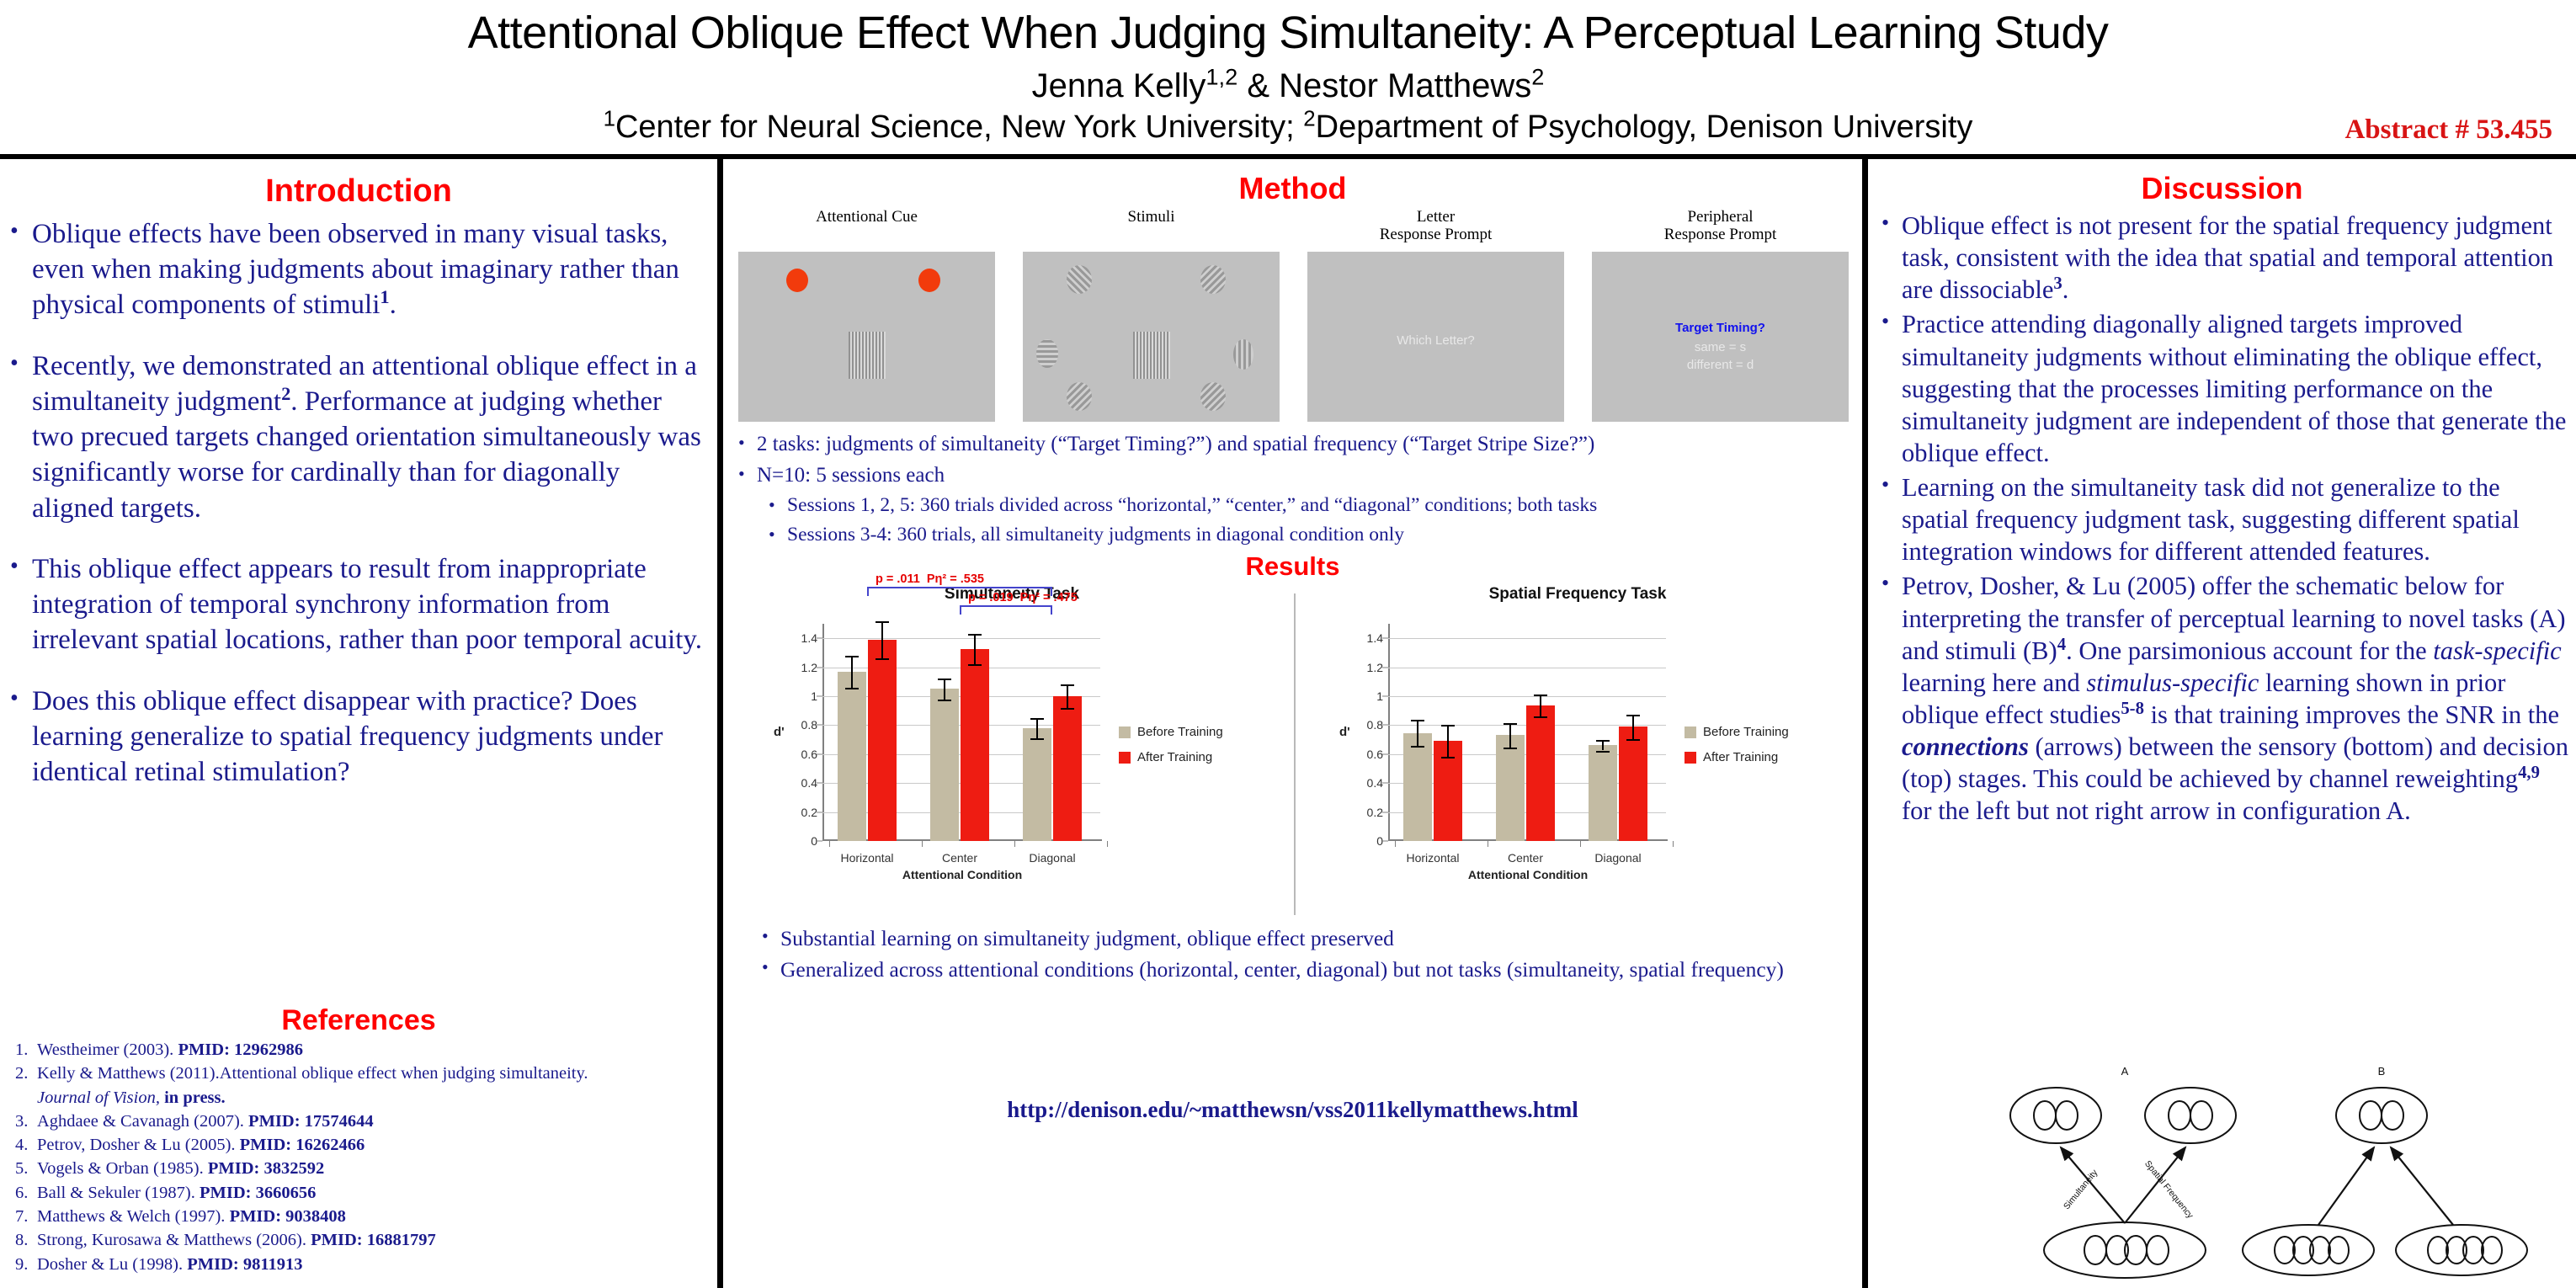 This screenshot has width=2576, height=1288. I want to click on schematic-label-b: B, so click(2382, 1071).